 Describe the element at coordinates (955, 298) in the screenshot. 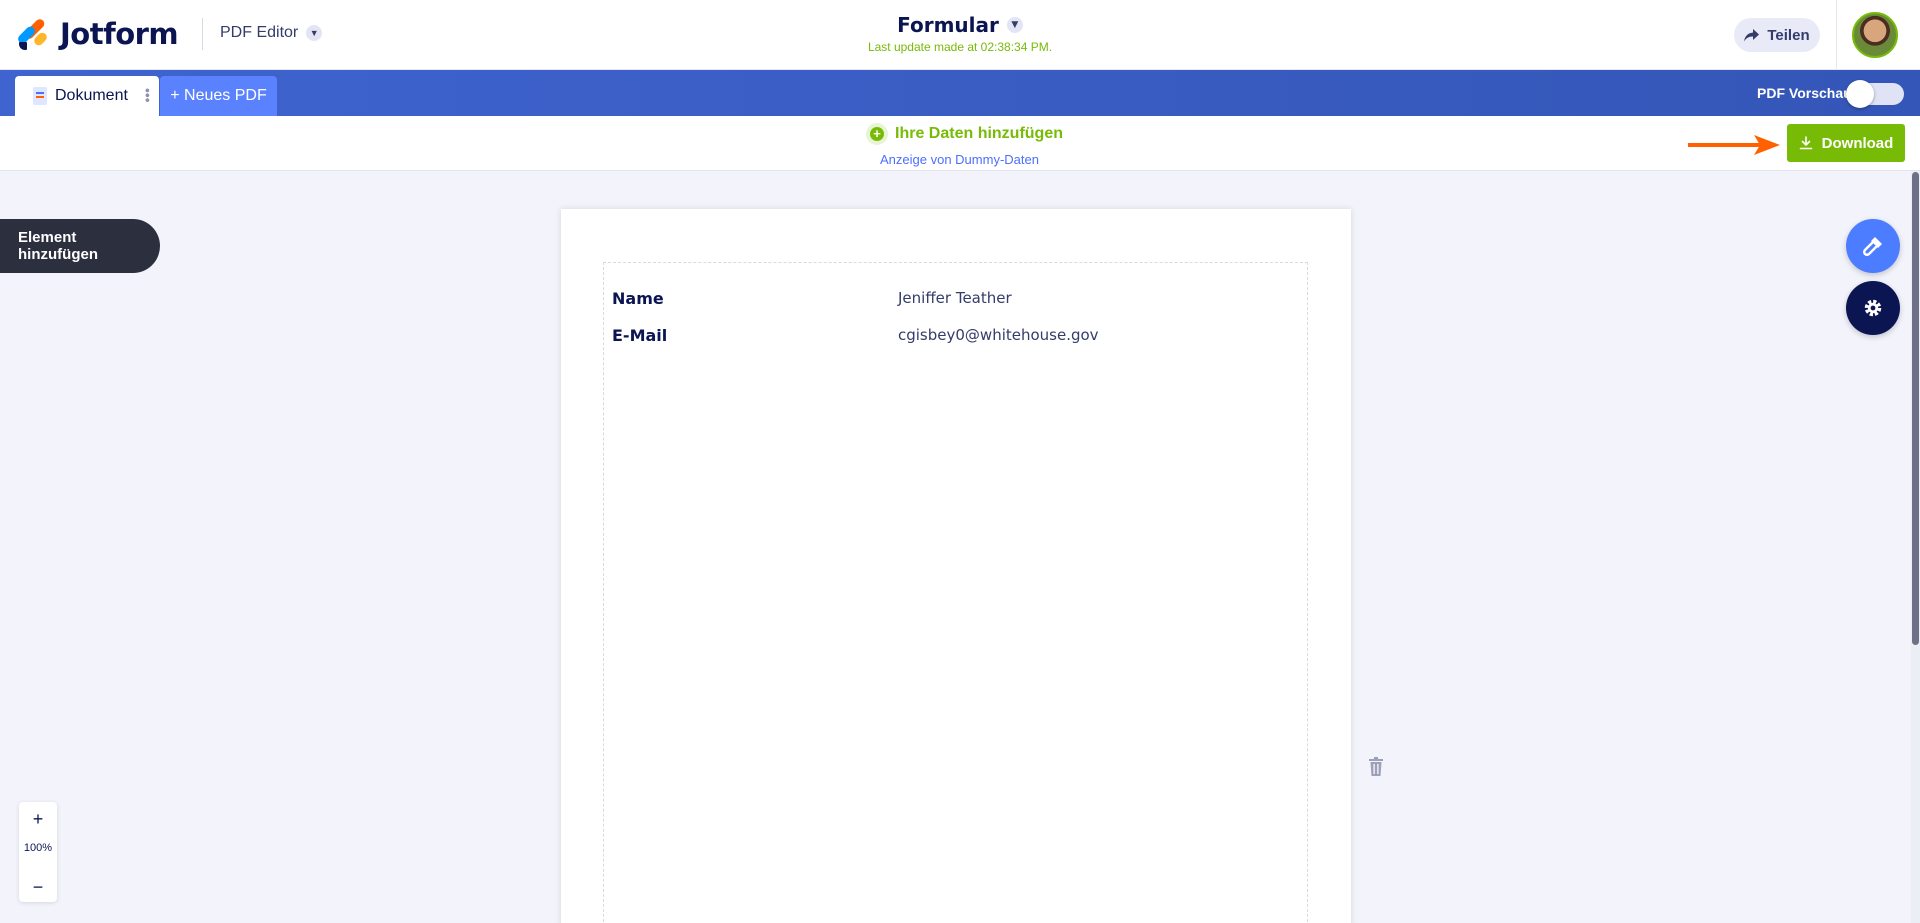

I see `field-value: Jeniffer Teather` at that location.